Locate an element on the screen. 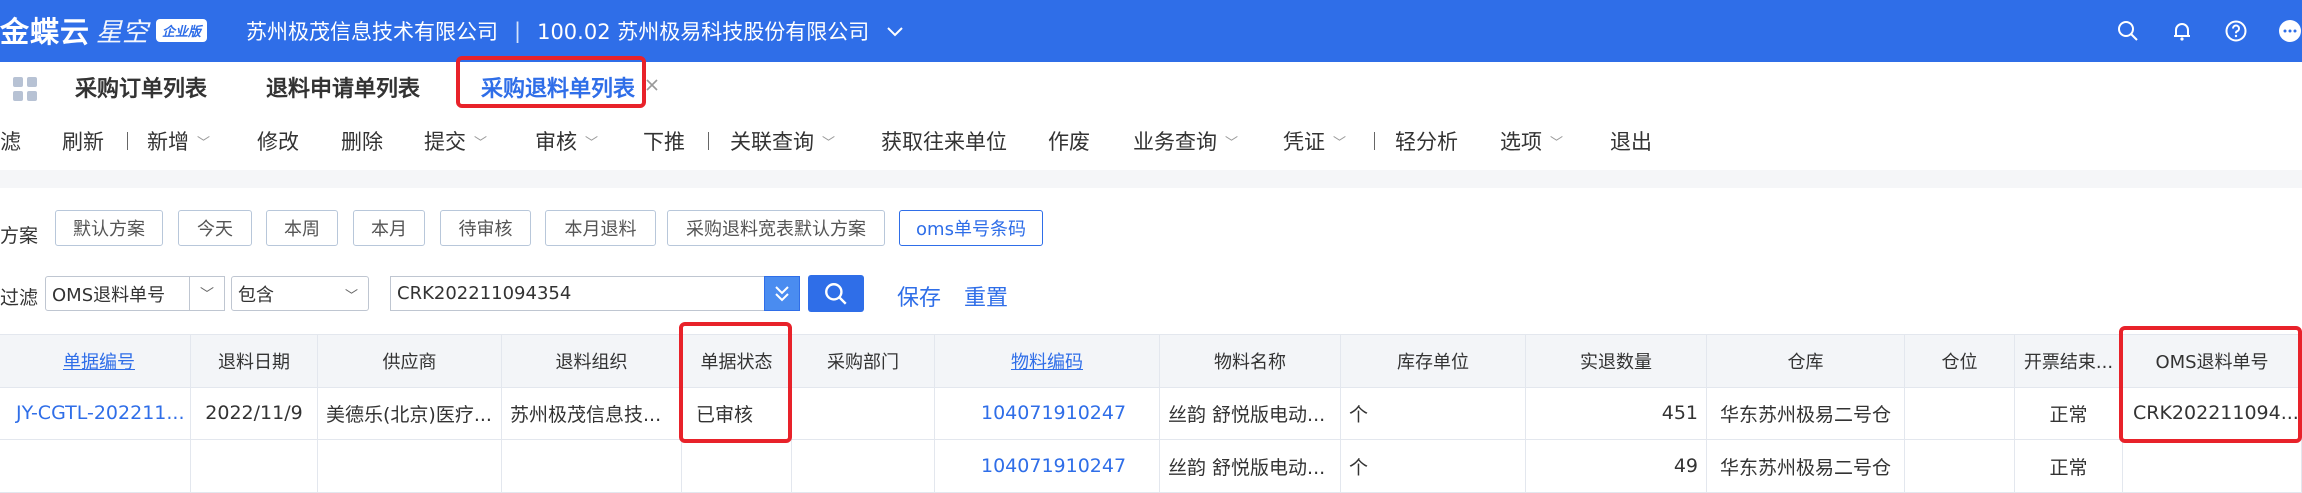 Image resolution: width=2302 pixels, height=493 pixels. filter-field-dropdown: ﹀ is located at coordinates (207, 293).